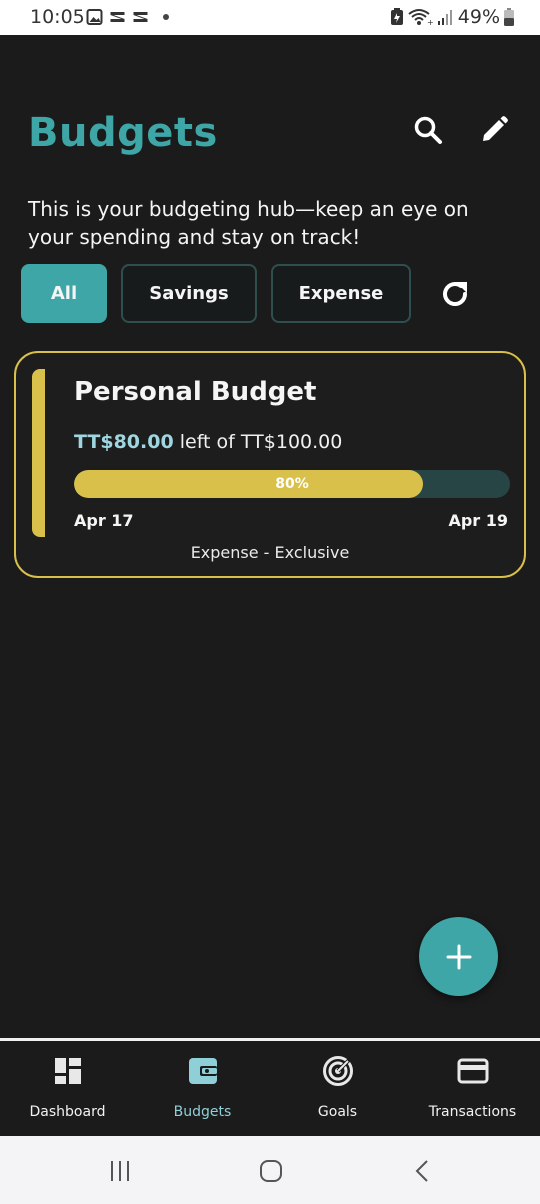 This screenshot has height=1204, width=540. I want to click on budget-amount: TT$80.00 left of TT$100.00, so click(208, 442).